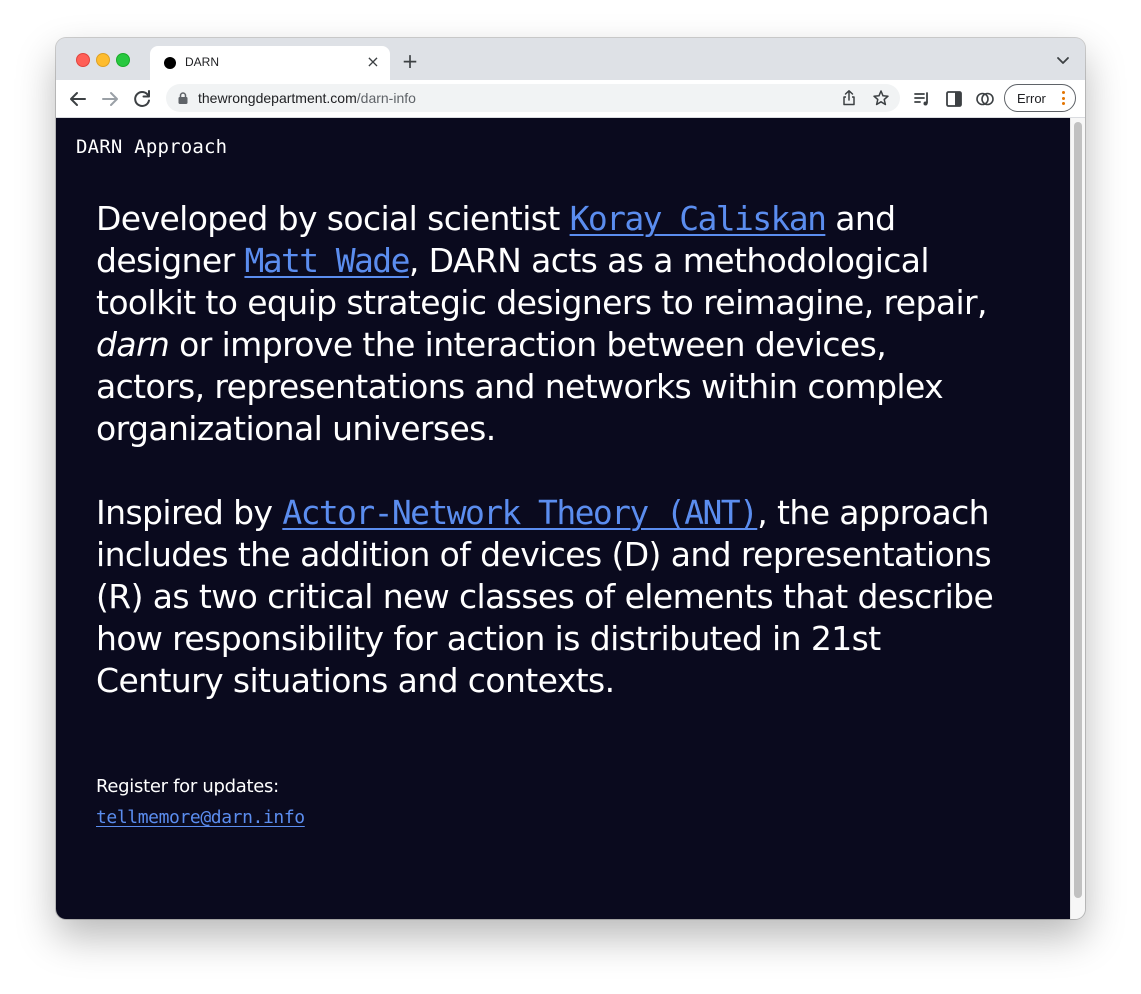 This screenshot has width=1141, height=994. Describe the element at coordinates (570, 59) in the screenshot. I see `tab-strip: DARN × +` at that location.